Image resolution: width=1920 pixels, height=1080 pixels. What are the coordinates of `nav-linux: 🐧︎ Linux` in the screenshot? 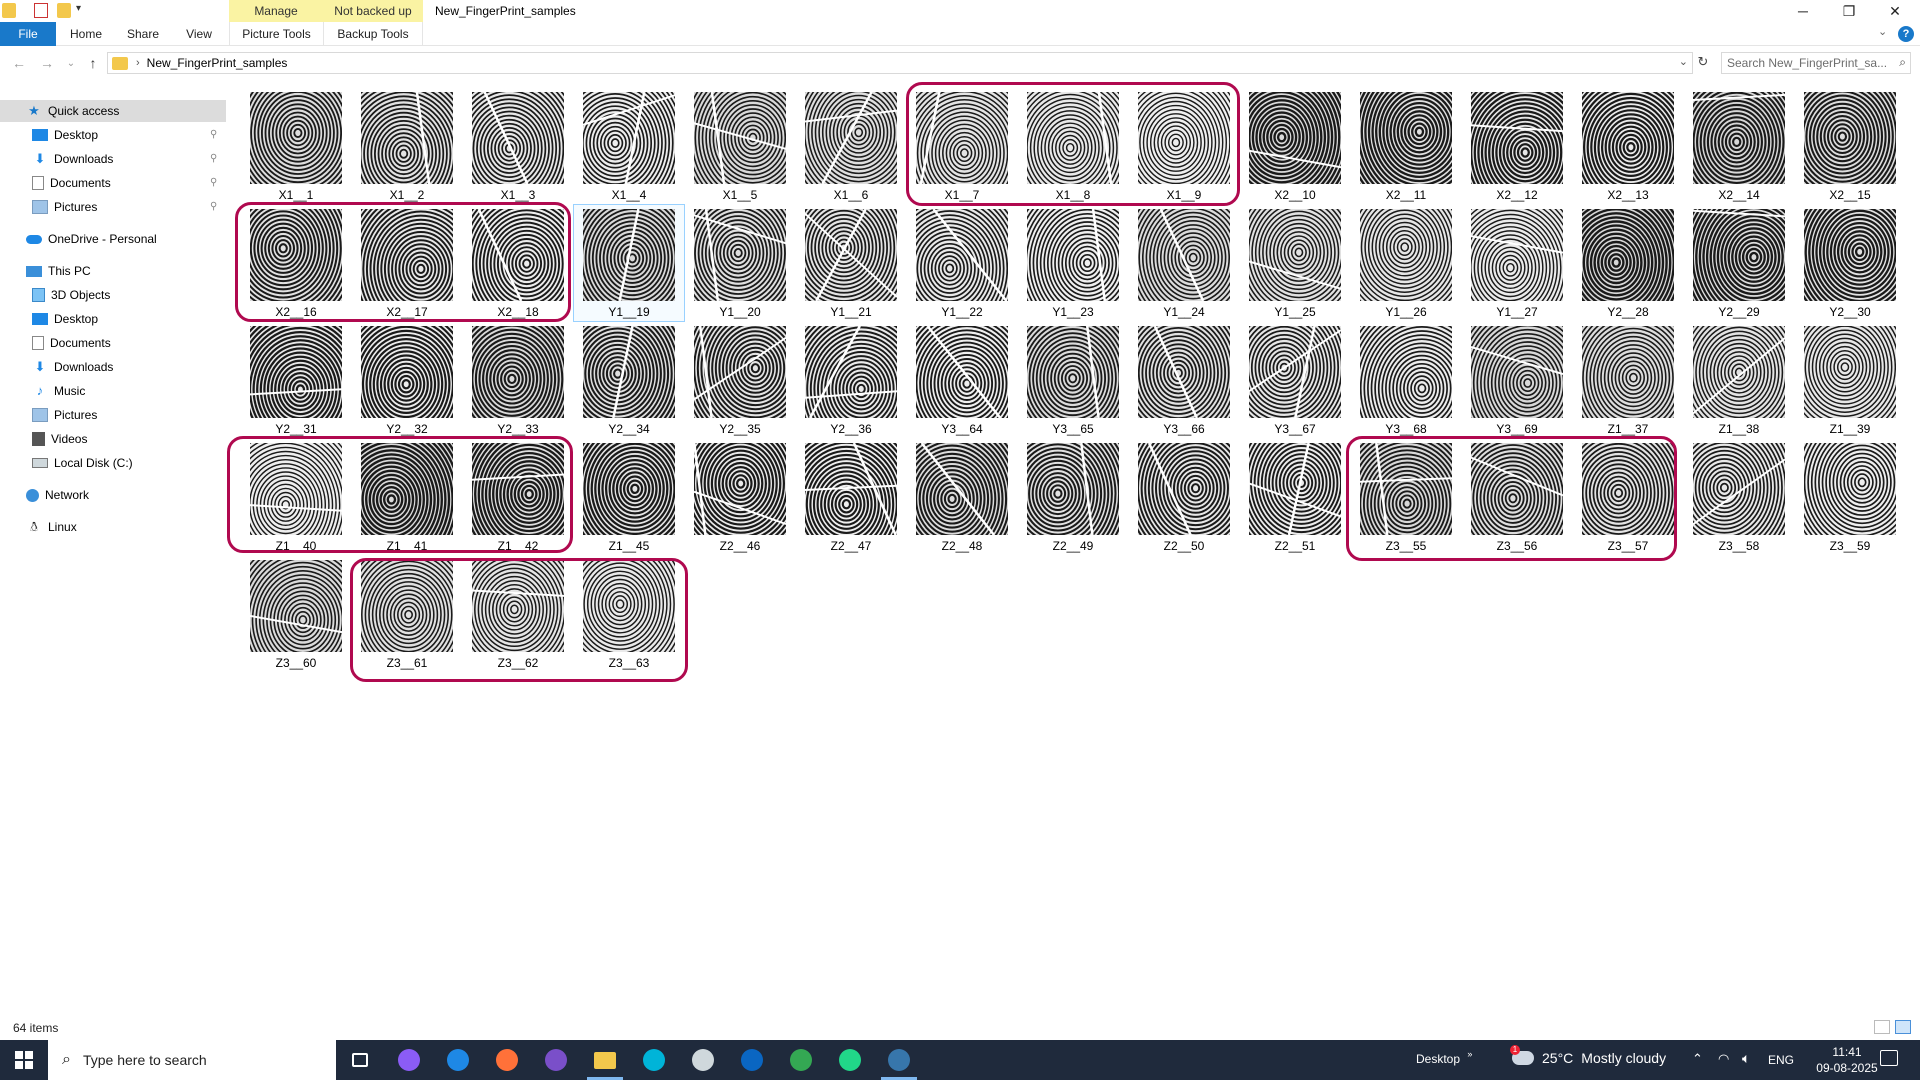 It's located at (38, 527).